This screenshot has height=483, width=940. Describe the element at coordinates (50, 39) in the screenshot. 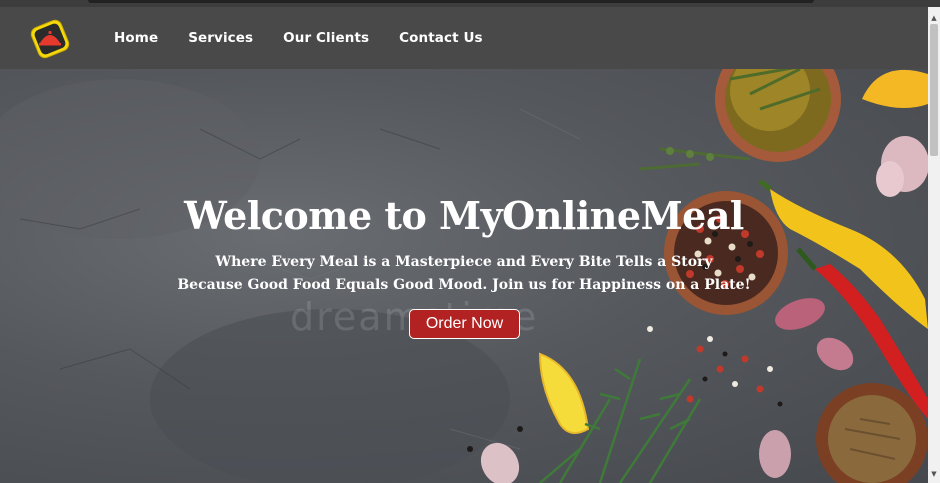

I see `food-cloche-icon` at that location.